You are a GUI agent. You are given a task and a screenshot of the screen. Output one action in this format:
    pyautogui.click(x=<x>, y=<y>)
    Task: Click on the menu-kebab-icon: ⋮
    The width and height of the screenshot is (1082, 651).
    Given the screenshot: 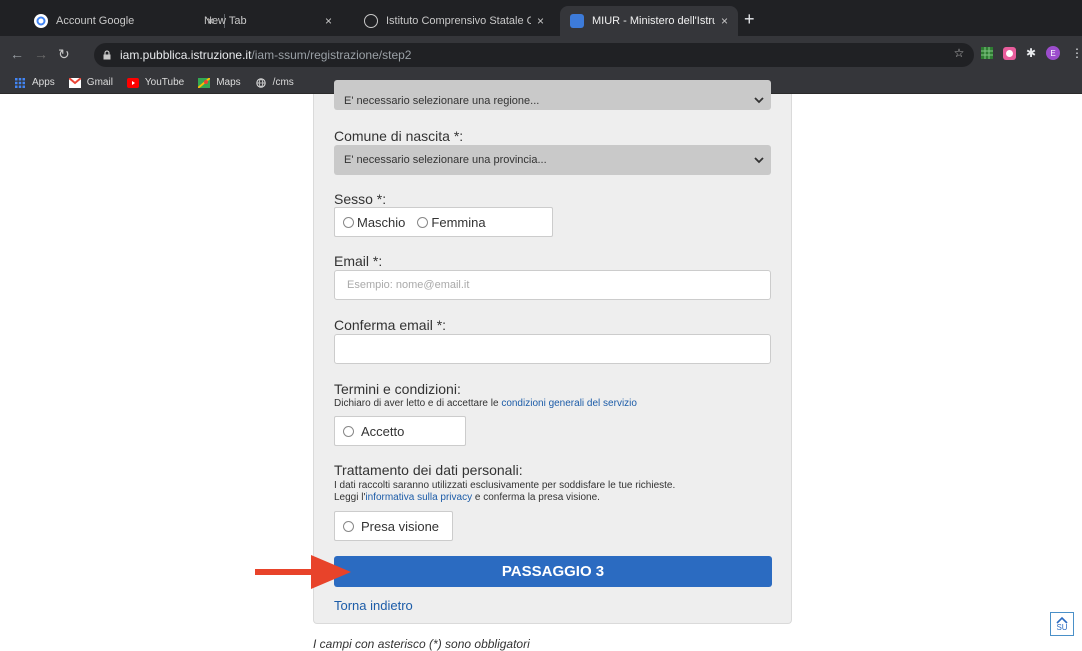 What is the action you would take?
    pyautogui.click(x=1076, y=53)
    